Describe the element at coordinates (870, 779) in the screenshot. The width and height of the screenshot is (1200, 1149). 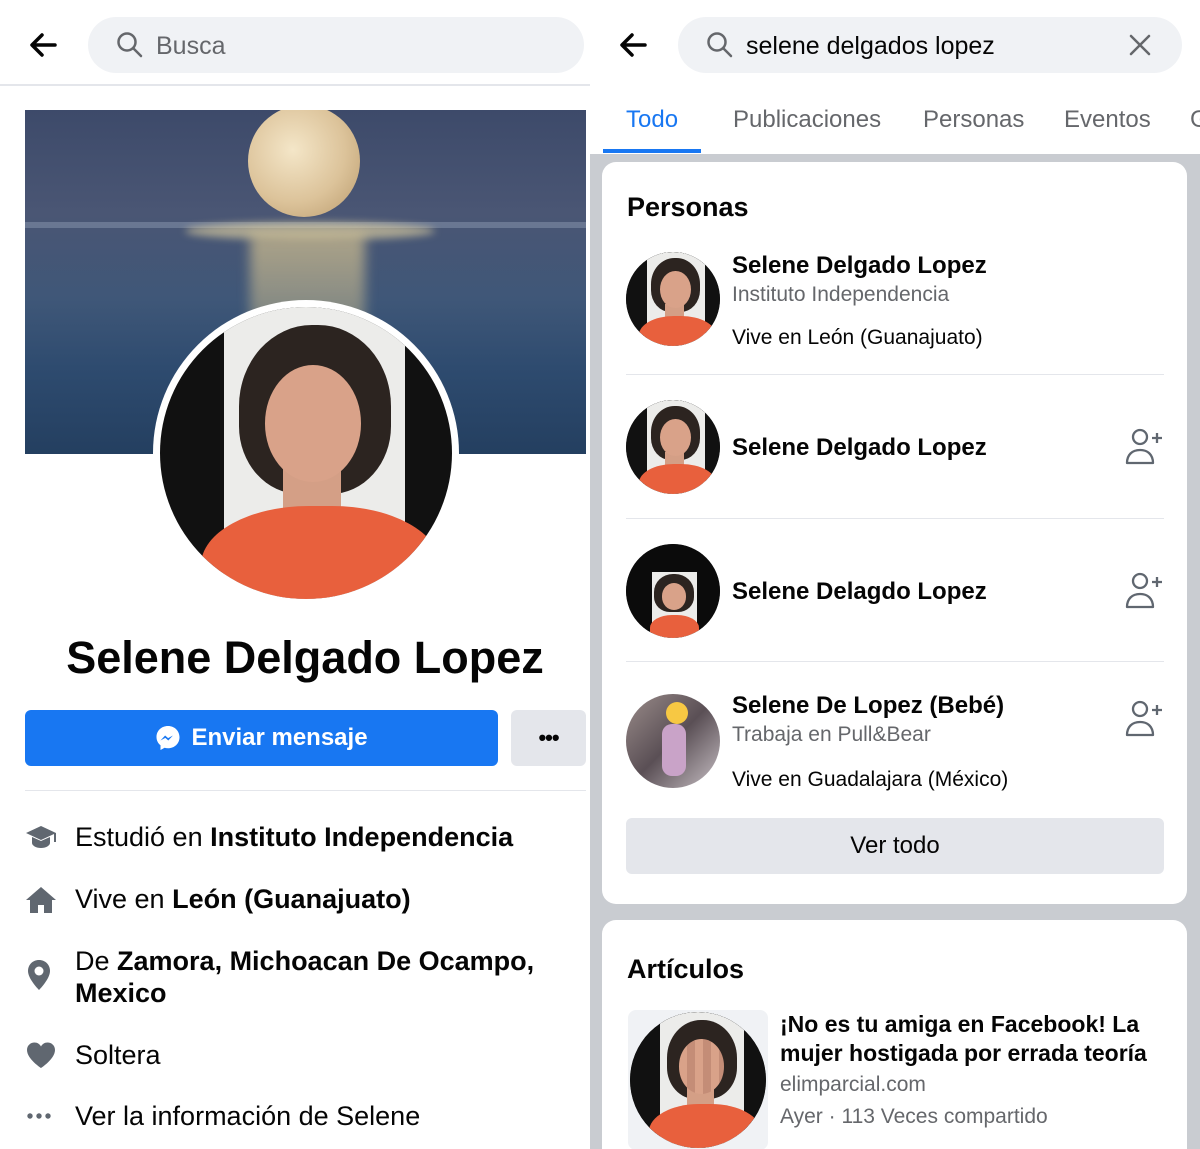
I see `person-location: Vive en Guadalajara (México)` at that location.